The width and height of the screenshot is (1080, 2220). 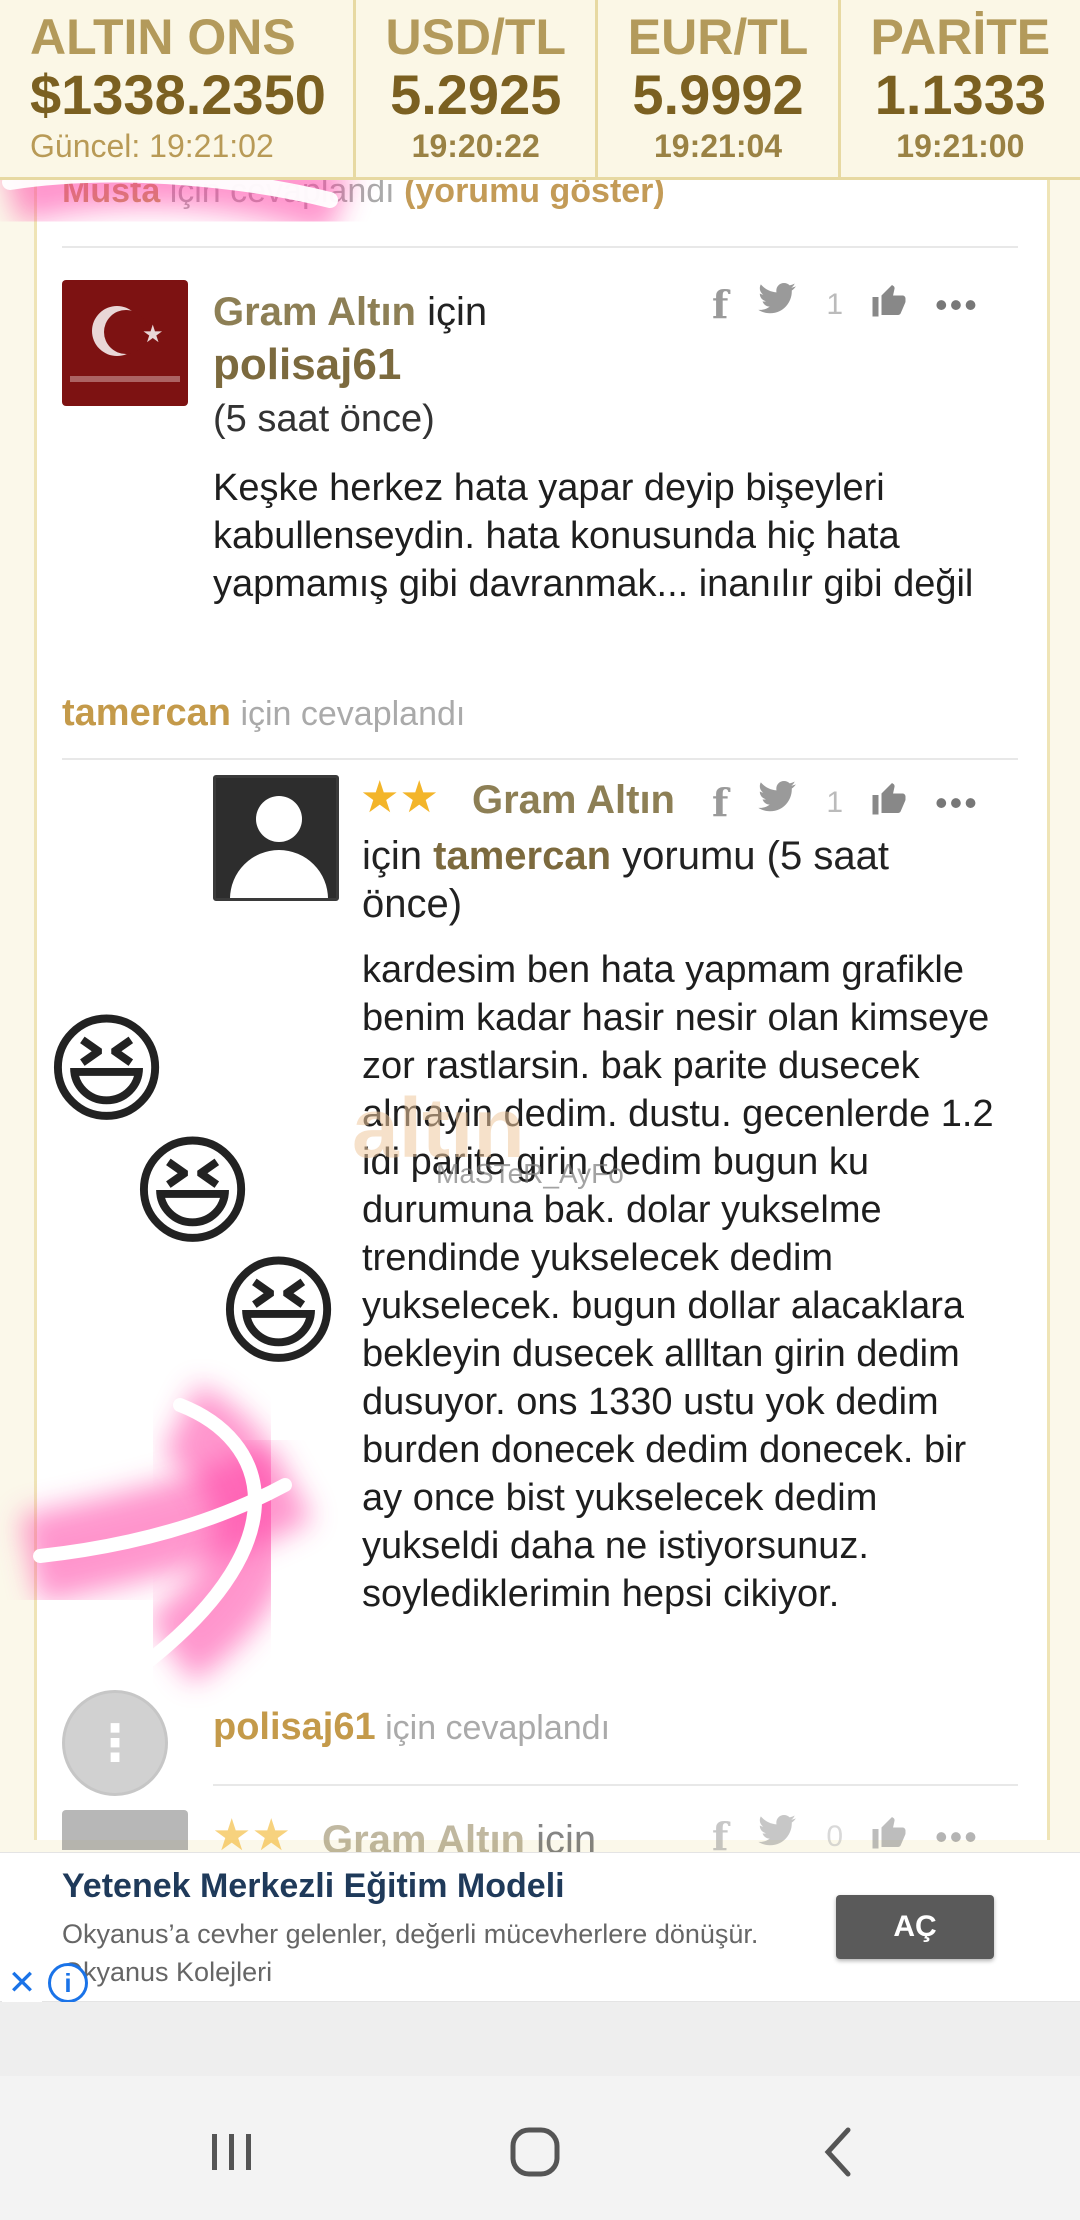 I want to click on ticker-value: 1.1333, so click(x=960, y=94).